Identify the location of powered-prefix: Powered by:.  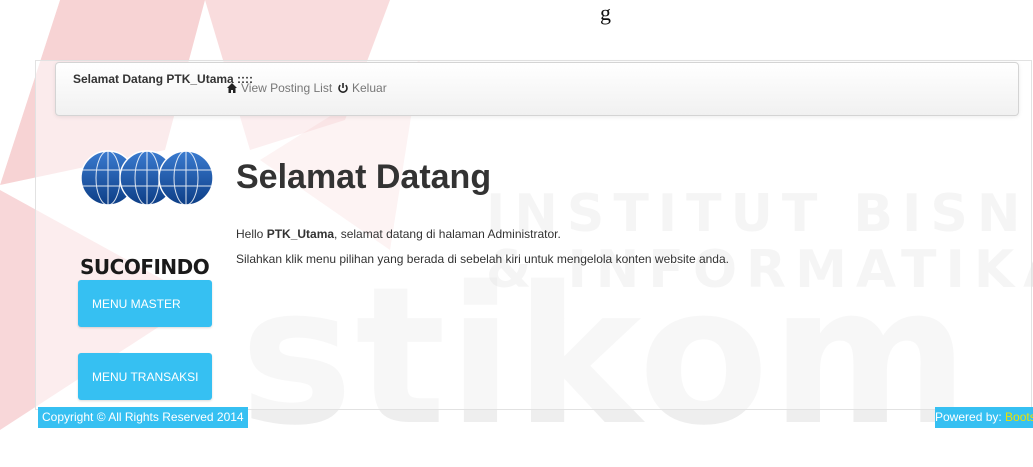
(970, 417).